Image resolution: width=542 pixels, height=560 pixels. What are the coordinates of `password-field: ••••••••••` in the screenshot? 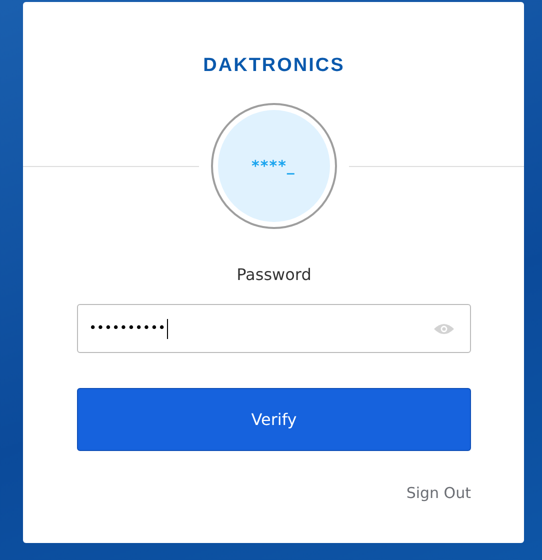 It's located at (274, 328).